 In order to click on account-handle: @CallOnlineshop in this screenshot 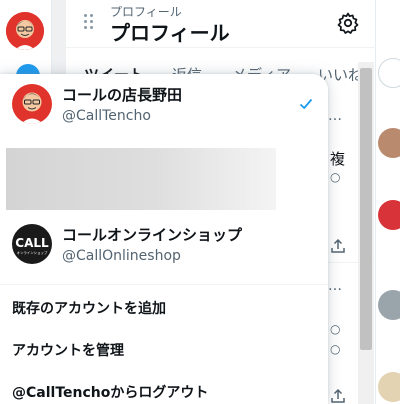, I will do `click(121, 256)`.